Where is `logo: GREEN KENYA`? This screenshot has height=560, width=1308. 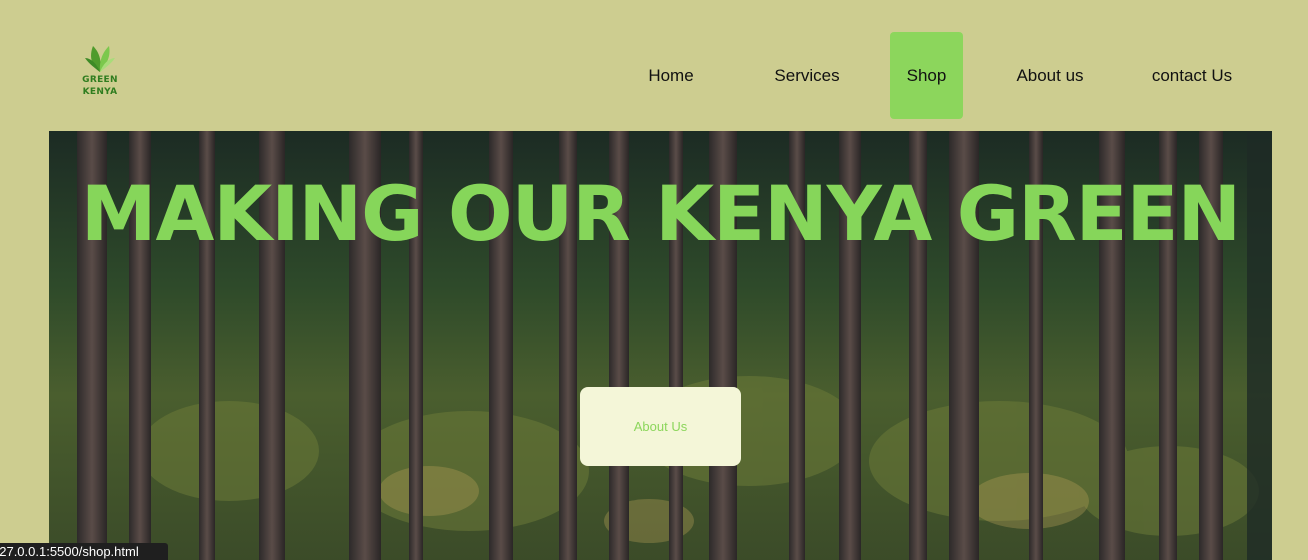
logo: GREEN KENYA is located at coordinates (100, 71).